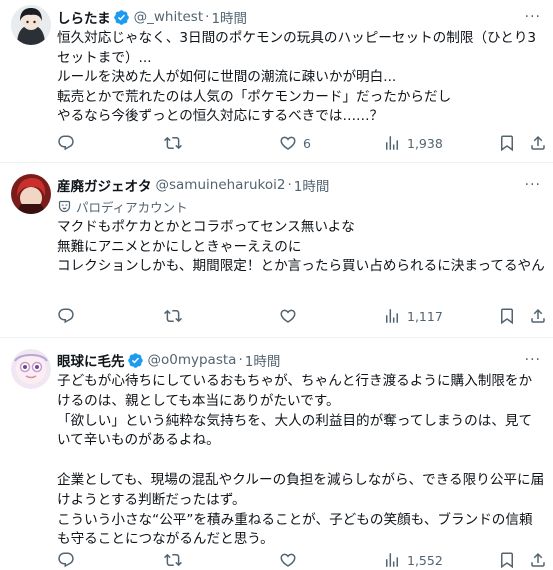 The image size is (553, 570). I want to click on user-handle: @_whitest, so click(169, 17).